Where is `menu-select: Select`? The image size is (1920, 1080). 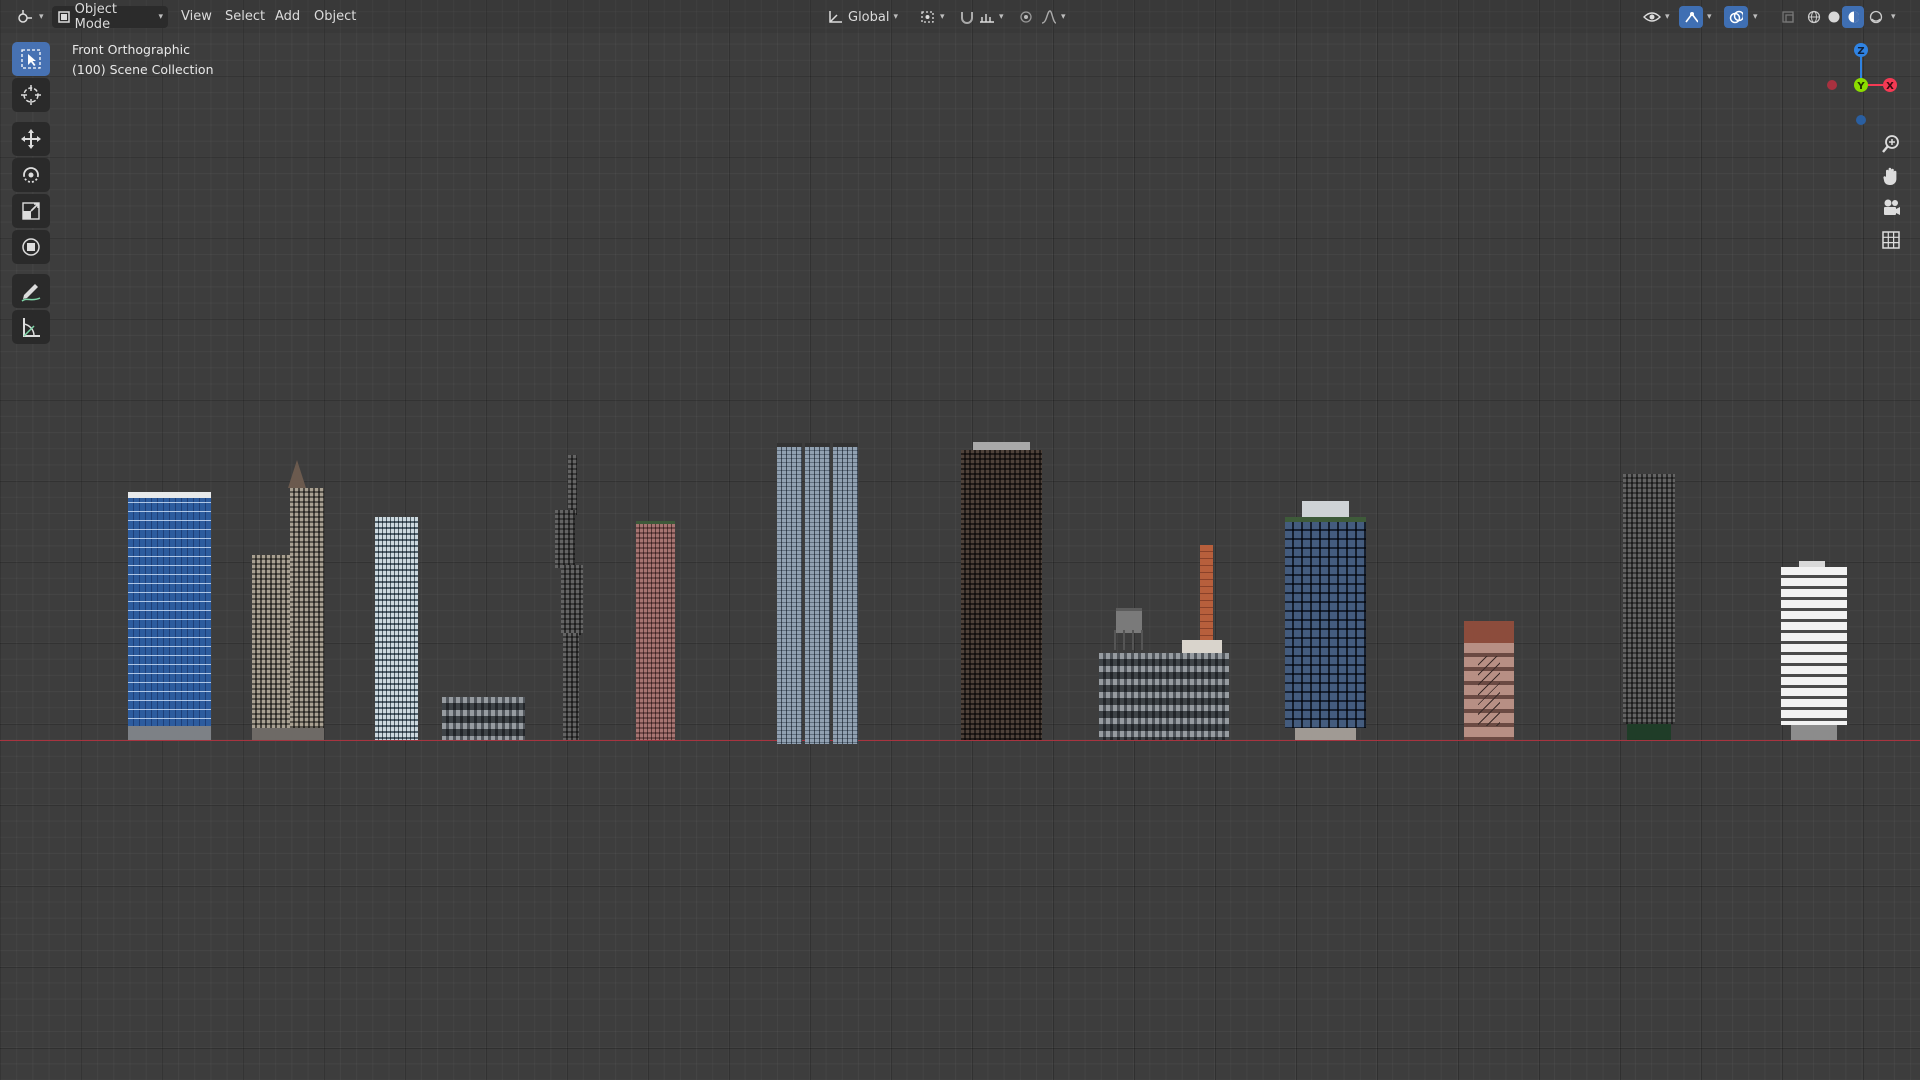
menu-select: Select is located at coordinates (245, 17).